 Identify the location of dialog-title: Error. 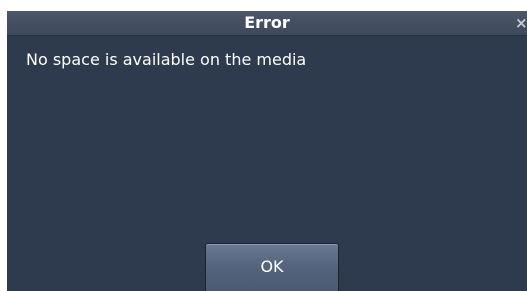
(267, 22).